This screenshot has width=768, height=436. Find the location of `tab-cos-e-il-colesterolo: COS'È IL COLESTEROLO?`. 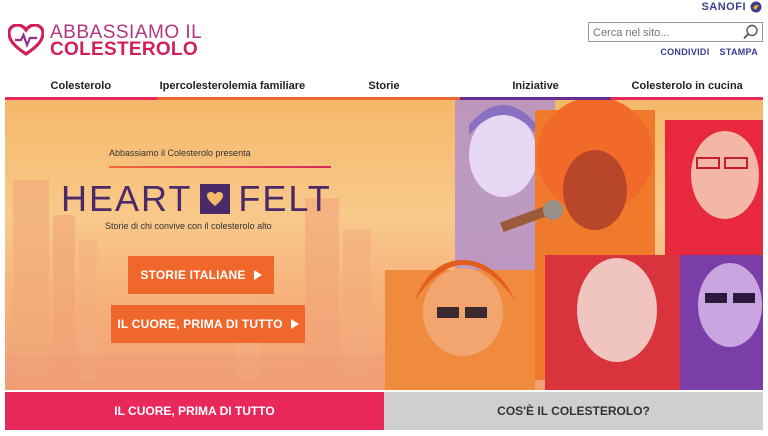

tab-cos-e-il-colesterolo: COS'È IL COLESTEROLO? is located at coordinates (573, 411).